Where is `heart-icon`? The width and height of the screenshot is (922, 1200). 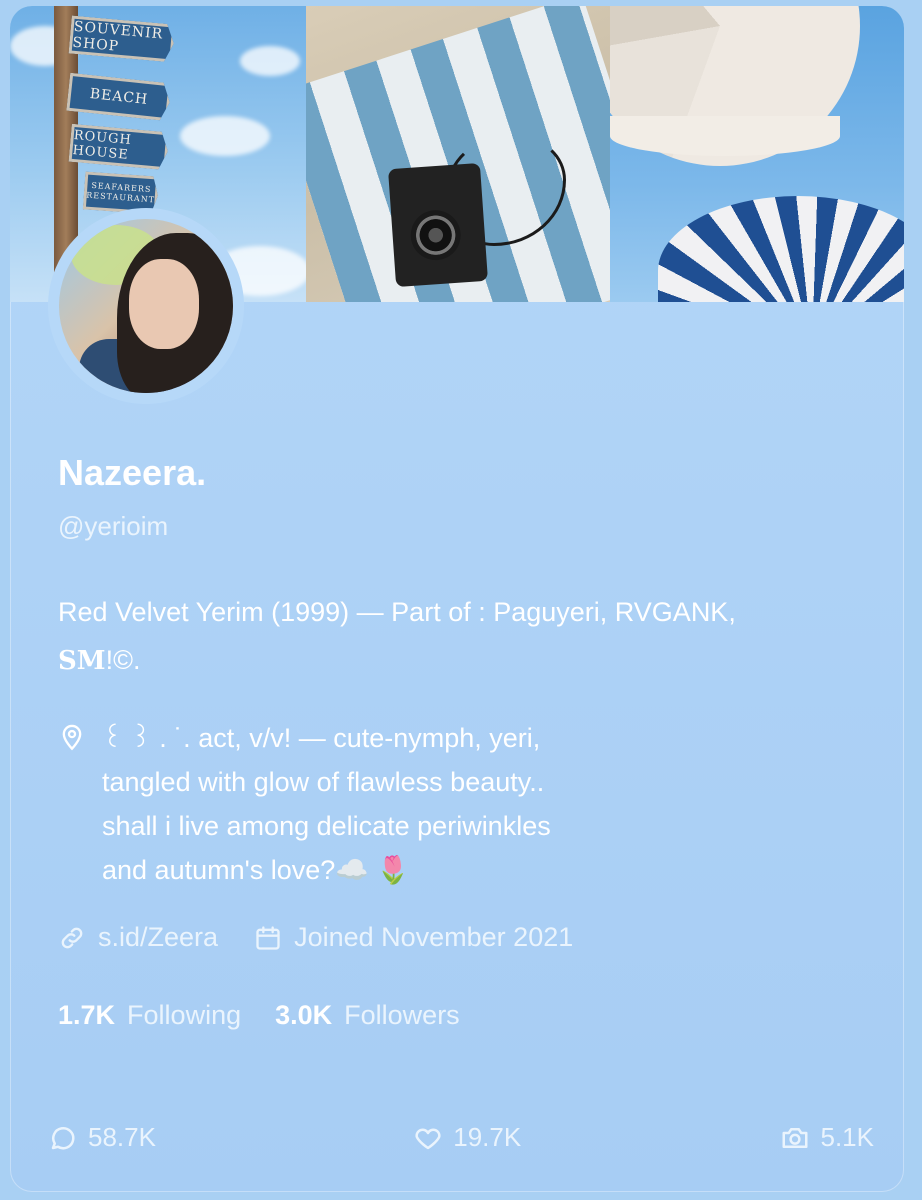 heart-icon is located at coordinates (428, 1138).